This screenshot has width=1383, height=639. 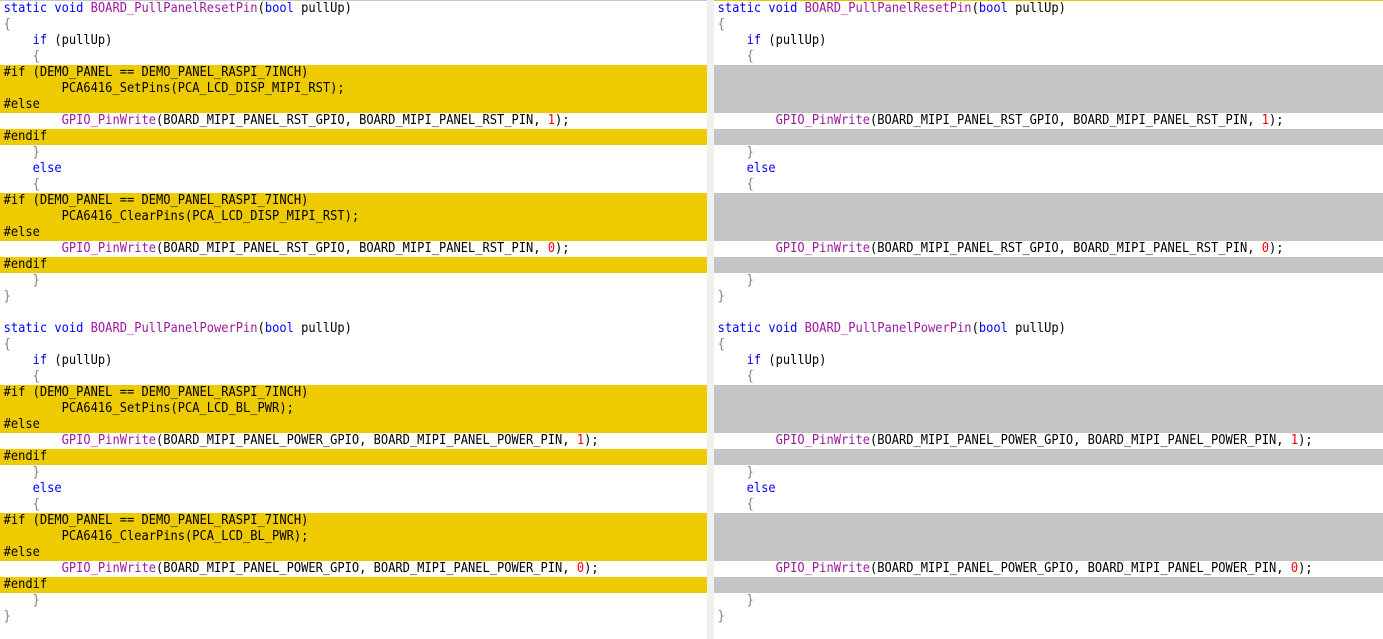 What do you see at coordinates (710, 319) in the screenshot?
I see `pane-splitter` at bounding box center [710, 319].